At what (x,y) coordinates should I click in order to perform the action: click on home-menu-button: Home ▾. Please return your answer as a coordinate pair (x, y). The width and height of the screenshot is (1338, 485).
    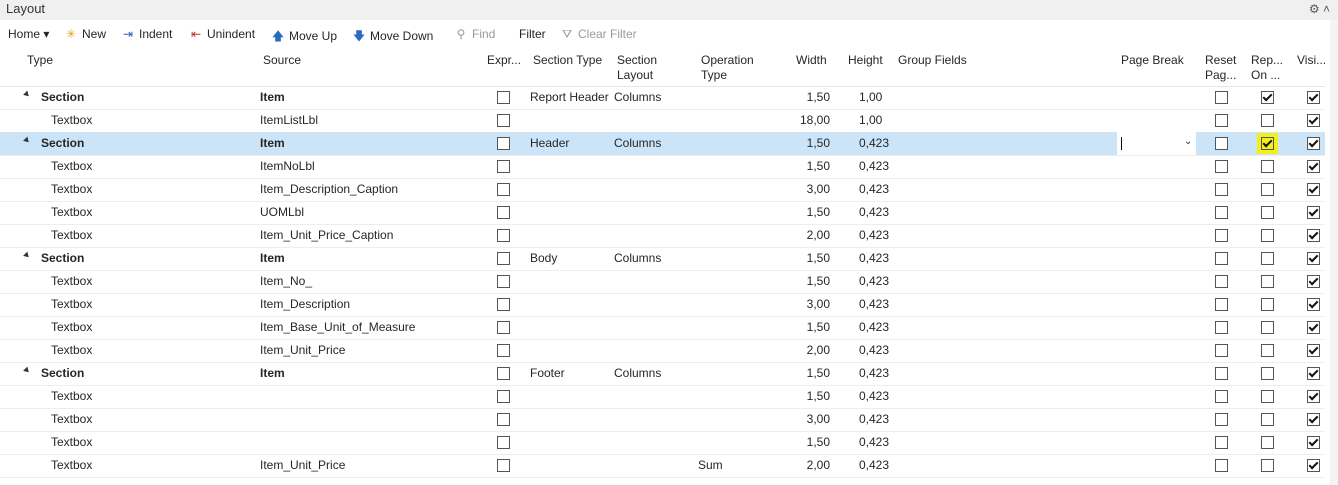
    Looking at the image, I should click on (28, 34).